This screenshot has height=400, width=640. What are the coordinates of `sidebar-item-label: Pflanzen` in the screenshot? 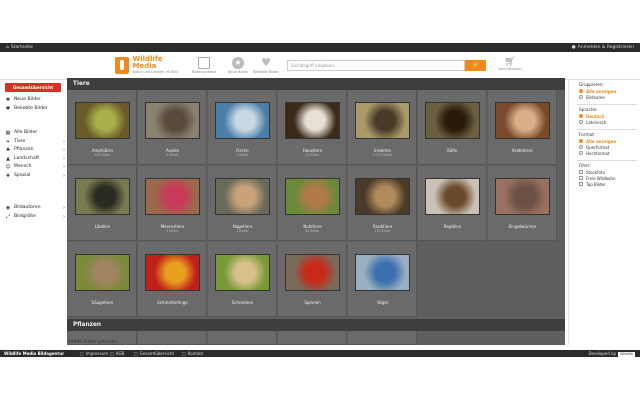 It's located at (24, 149).